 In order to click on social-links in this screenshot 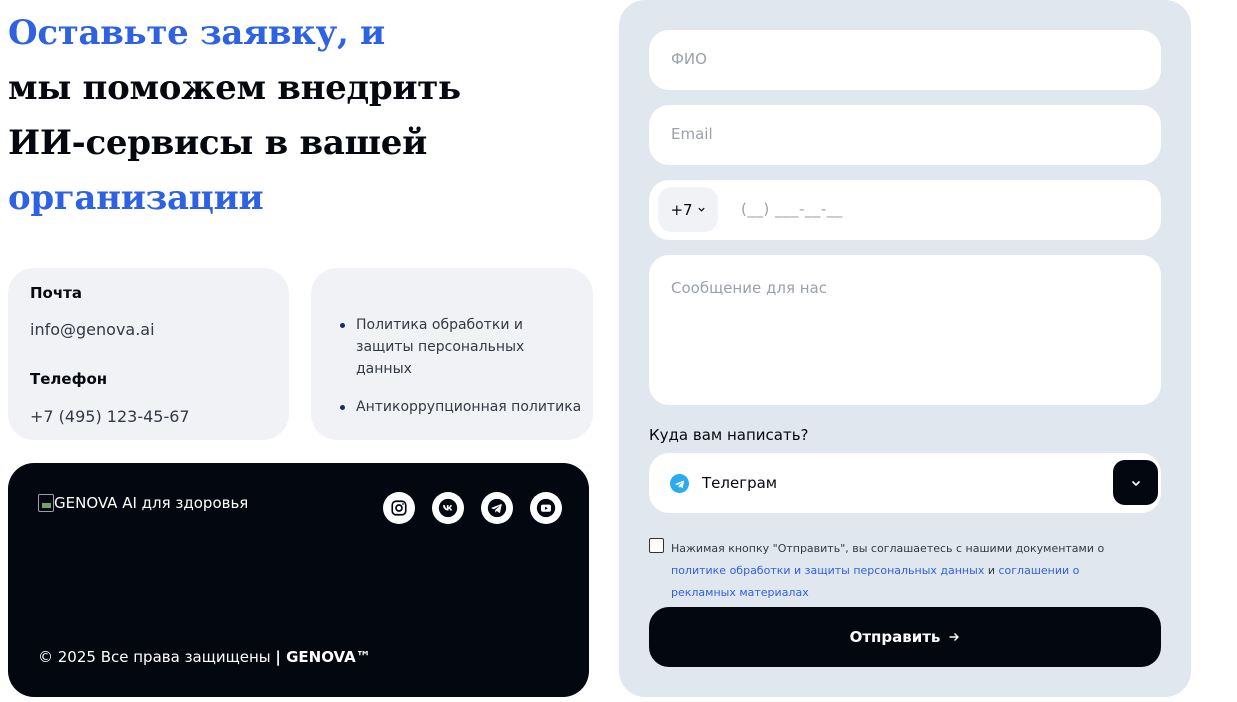, I will do `click(472, 508)`.